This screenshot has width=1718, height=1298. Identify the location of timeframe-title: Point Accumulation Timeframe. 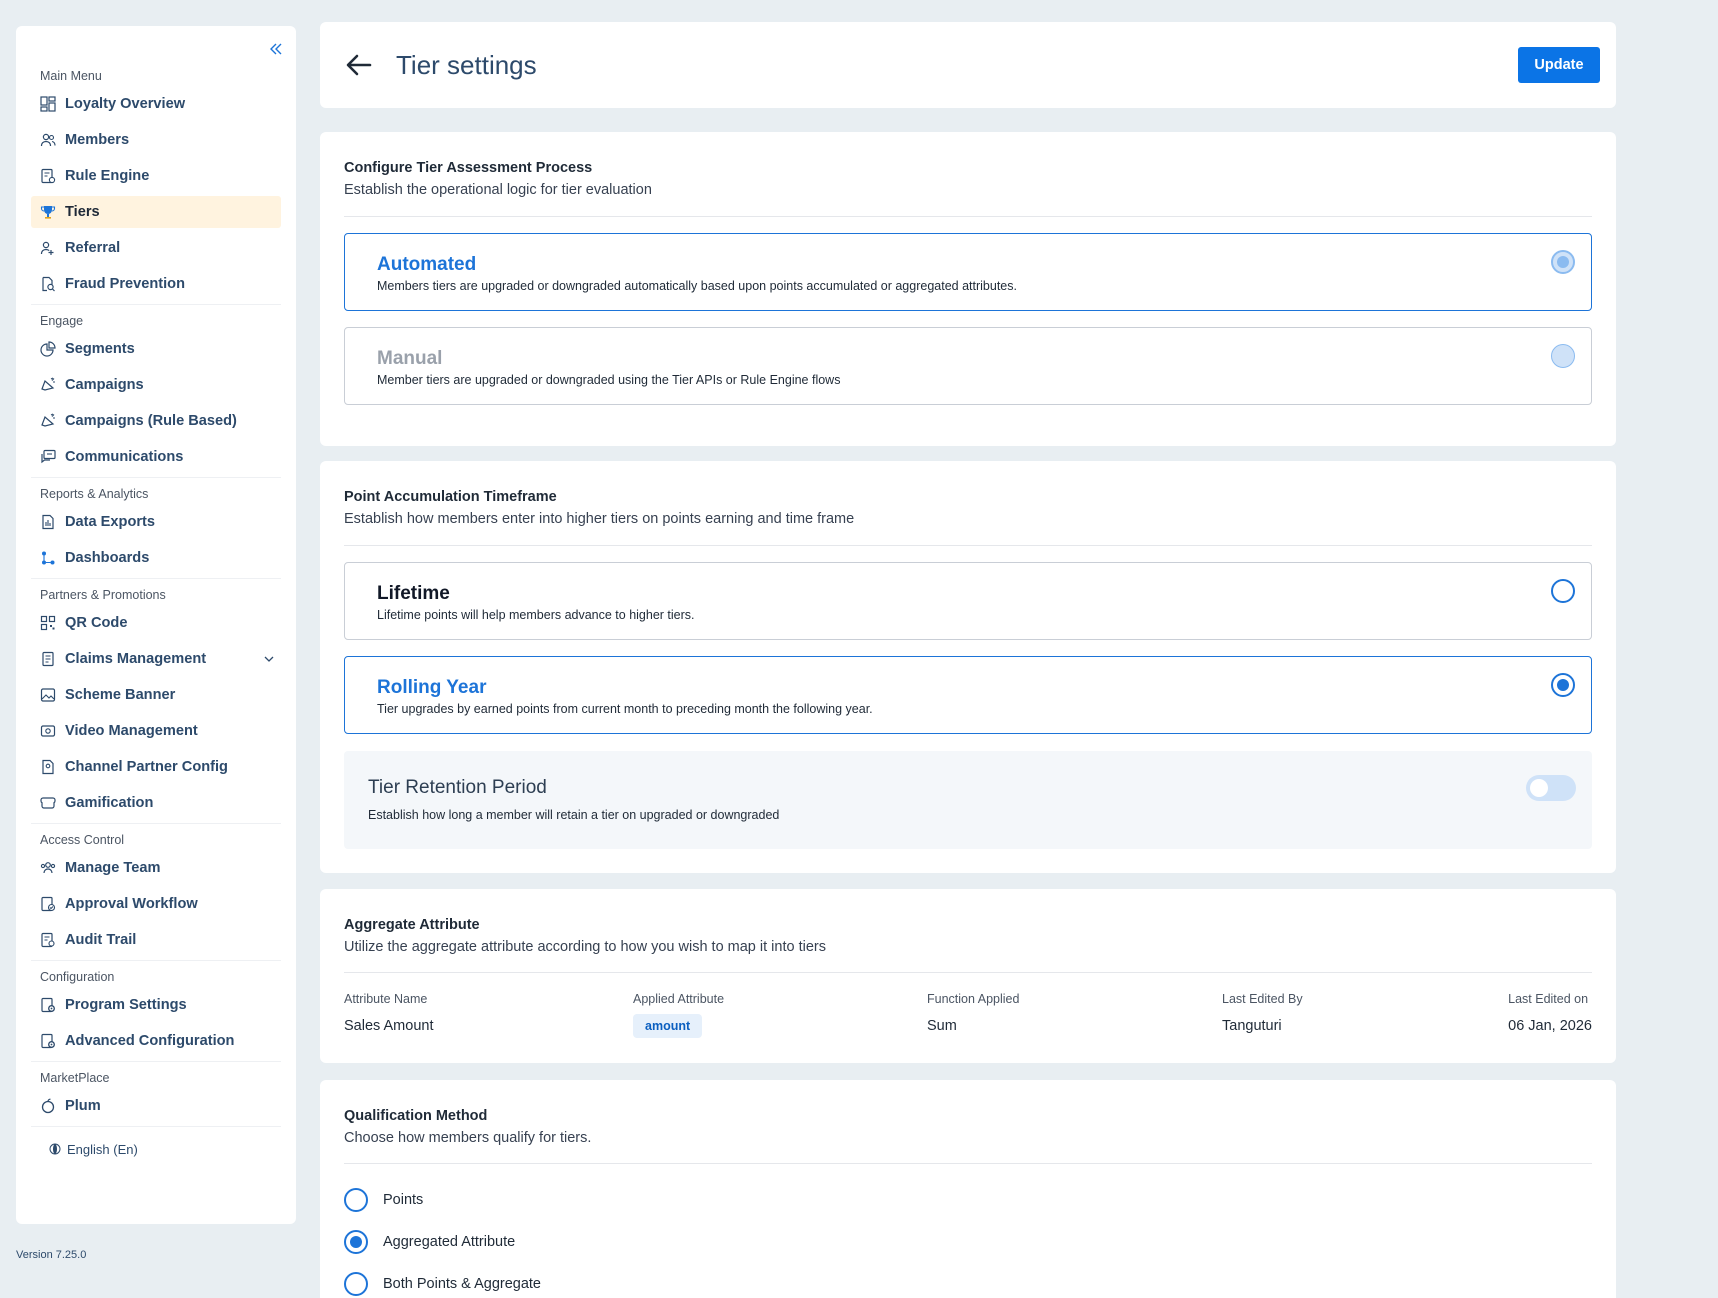
(450, 497).